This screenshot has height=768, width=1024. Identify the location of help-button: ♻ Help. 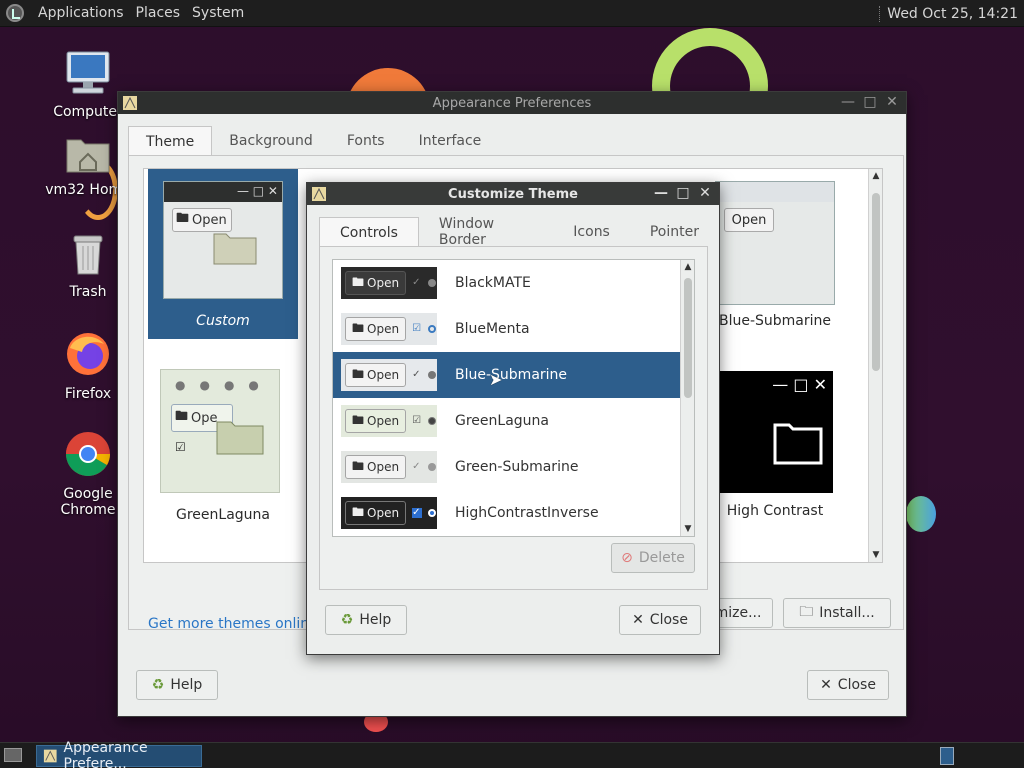
(177, 685).